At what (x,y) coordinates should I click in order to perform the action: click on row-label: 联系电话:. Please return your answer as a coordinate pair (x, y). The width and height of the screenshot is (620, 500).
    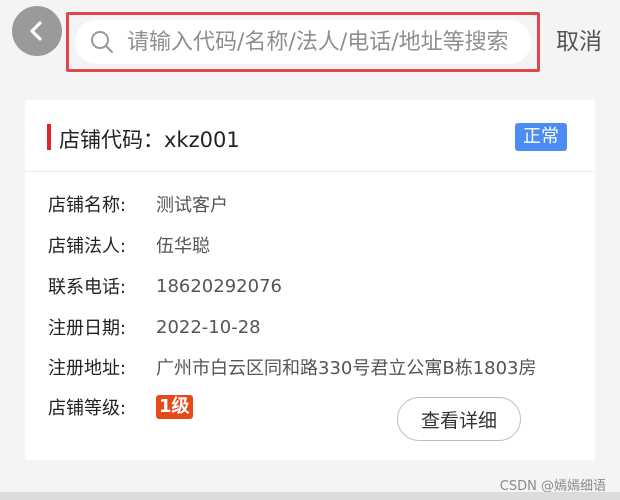
    Looking at the image, I should click on (87, 287).